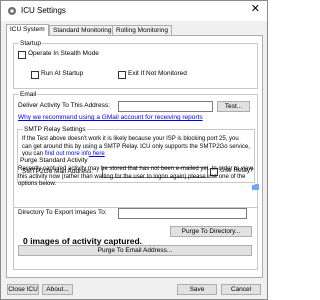 The image size is (320, 300). I want to click on close-icu-button: Close ICU, so click(23, 289).